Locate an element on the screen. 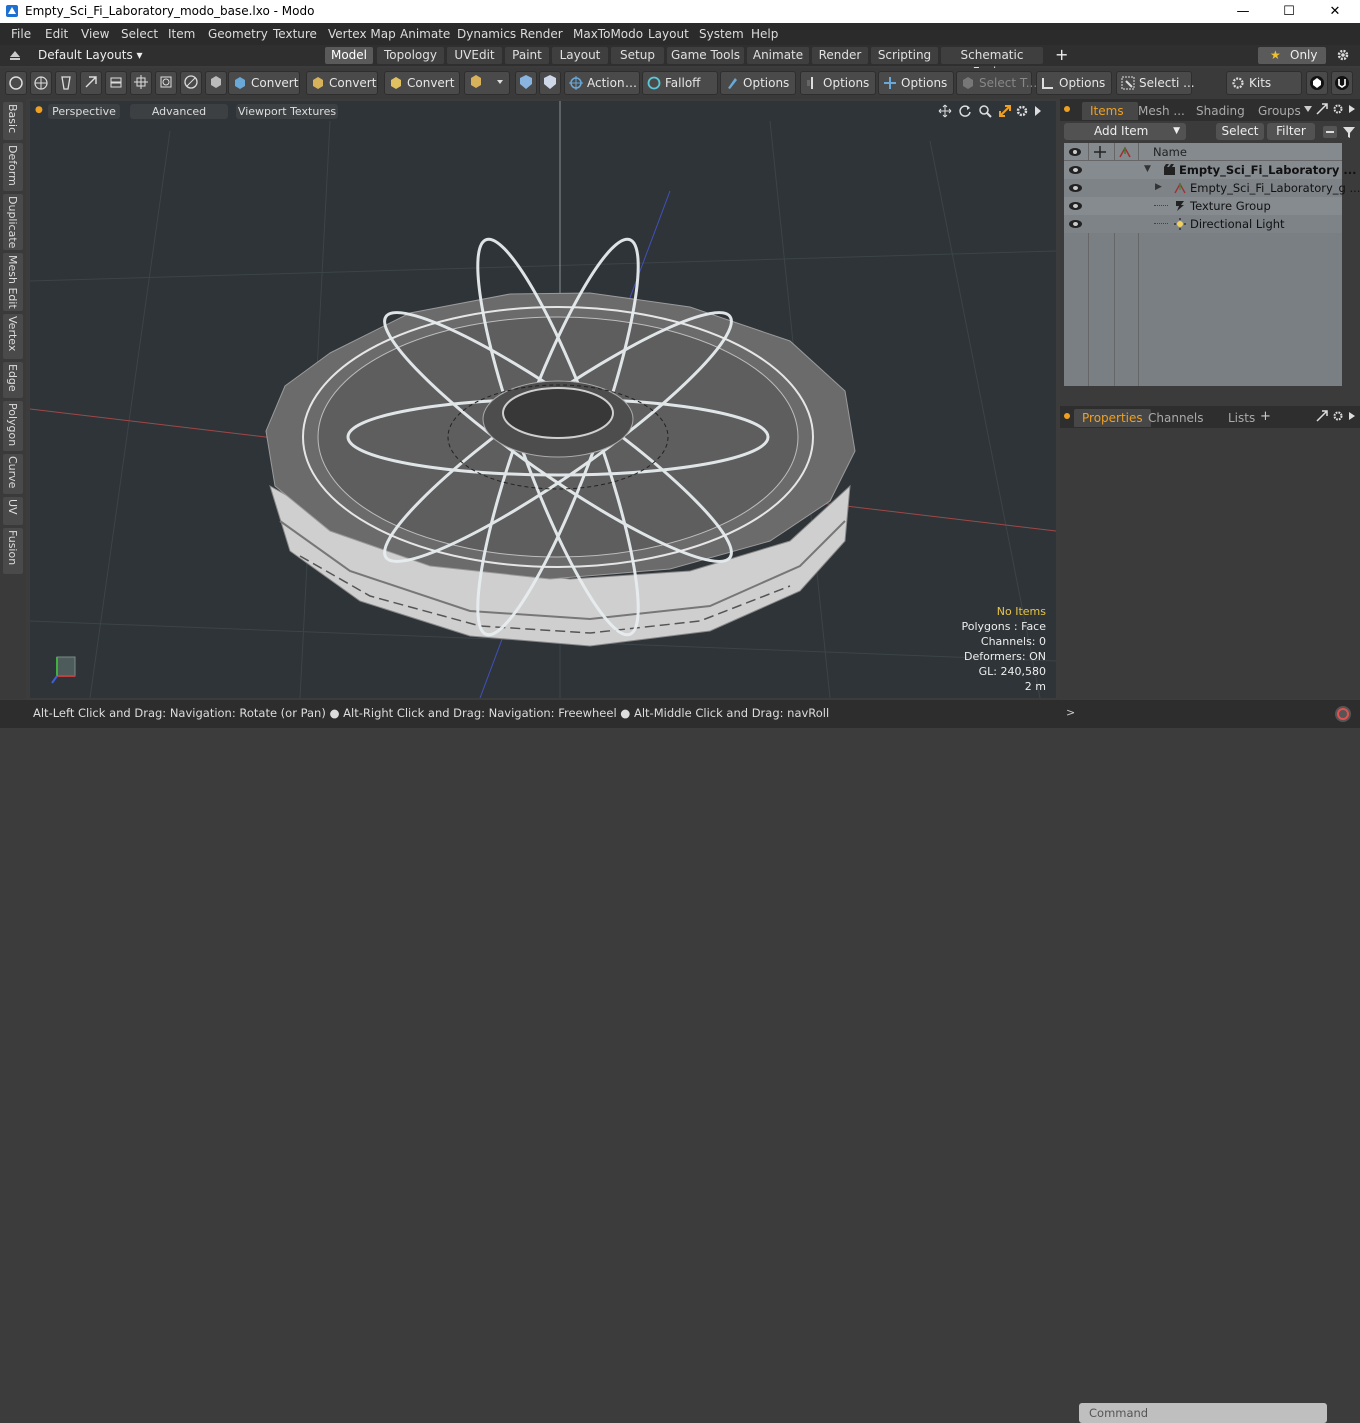 Image resolution: width=1360 pixels, height=1423 pixels. maximize-button: ☐ is located at coordinates (1289, 11).